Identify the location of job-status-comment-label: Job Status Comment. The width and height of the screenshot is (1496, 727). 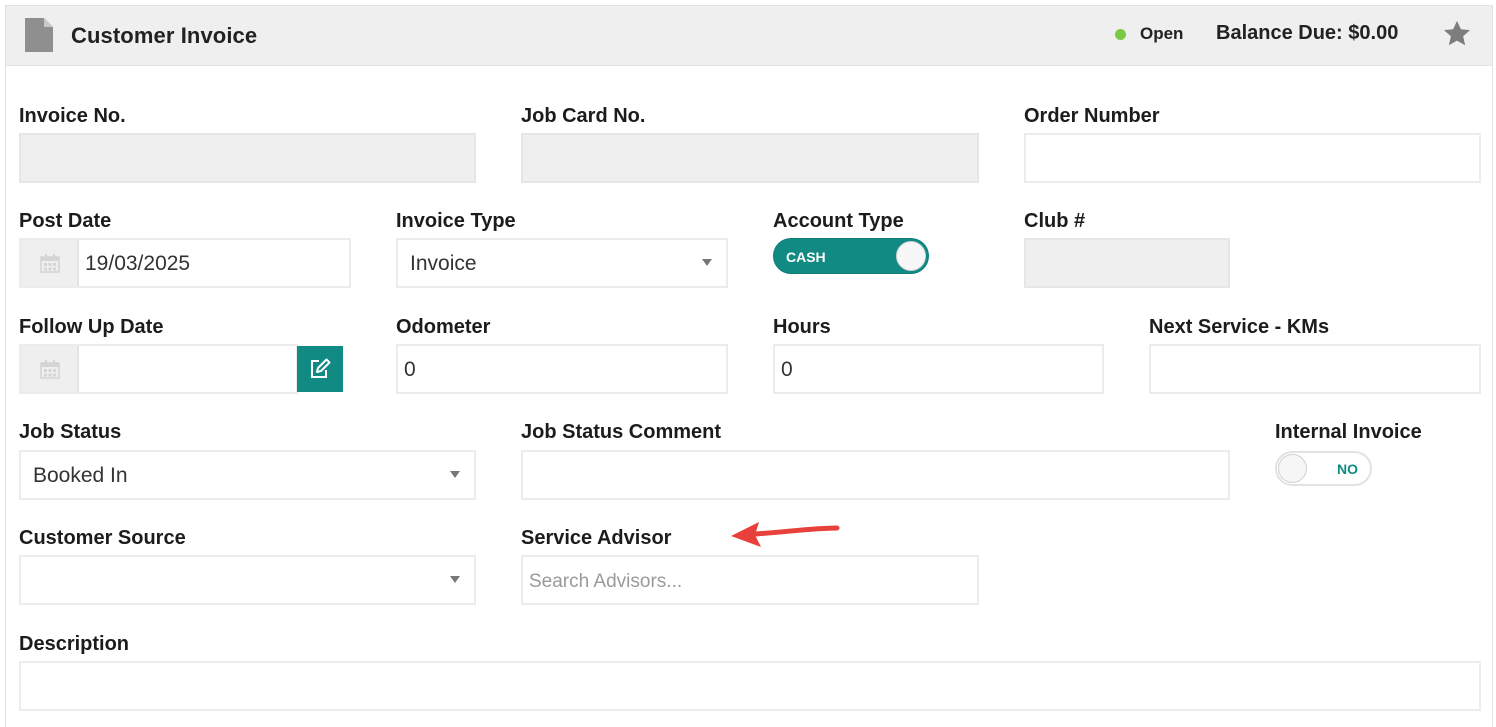
(621, 432).